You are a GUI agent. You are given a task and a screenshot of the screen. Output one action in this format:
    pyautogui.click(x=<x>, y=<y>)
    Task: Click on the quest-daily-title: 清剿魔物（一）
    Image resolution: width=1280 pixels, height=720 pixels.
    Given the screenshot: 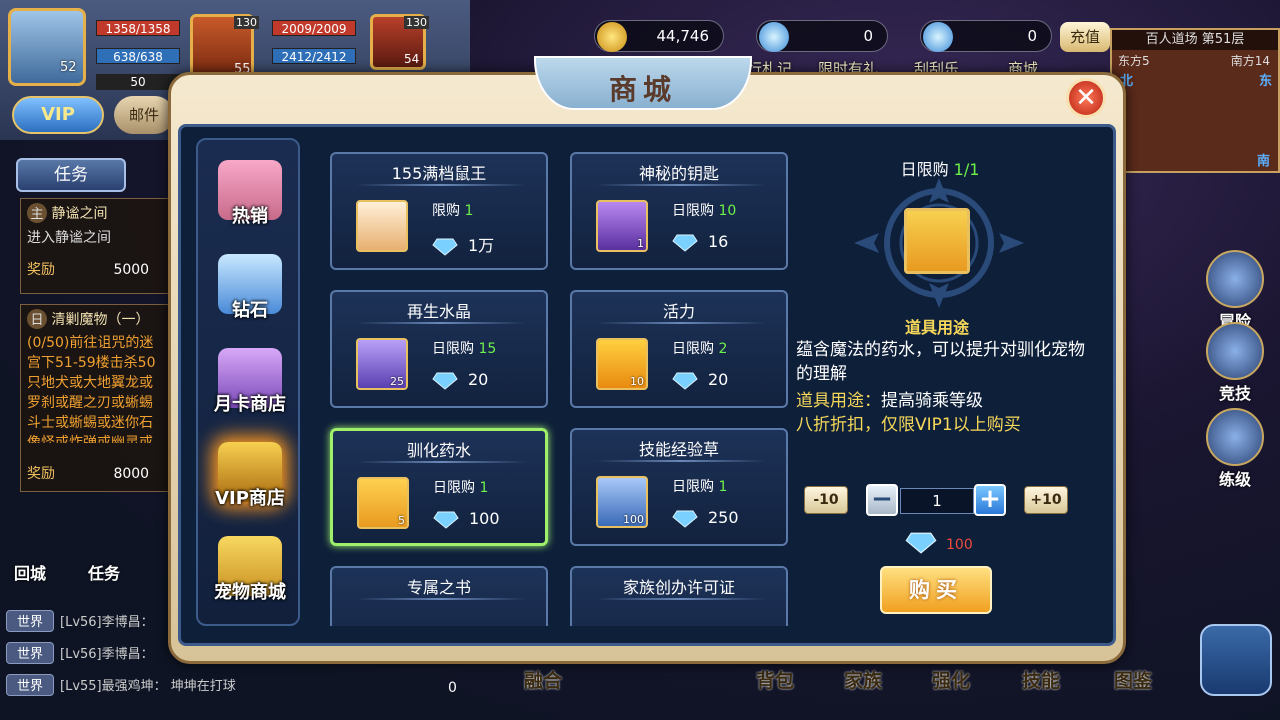 What is the action you would take?
    pyautogui.click(x=100, y=320)
    